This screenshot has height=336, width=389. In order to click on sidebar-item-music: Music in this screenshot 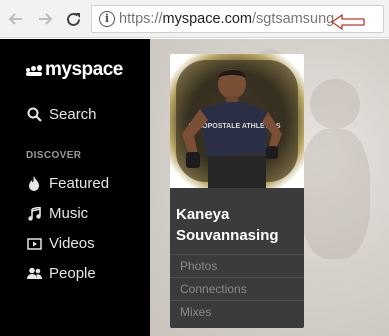, I will do `click(57, 213)`.